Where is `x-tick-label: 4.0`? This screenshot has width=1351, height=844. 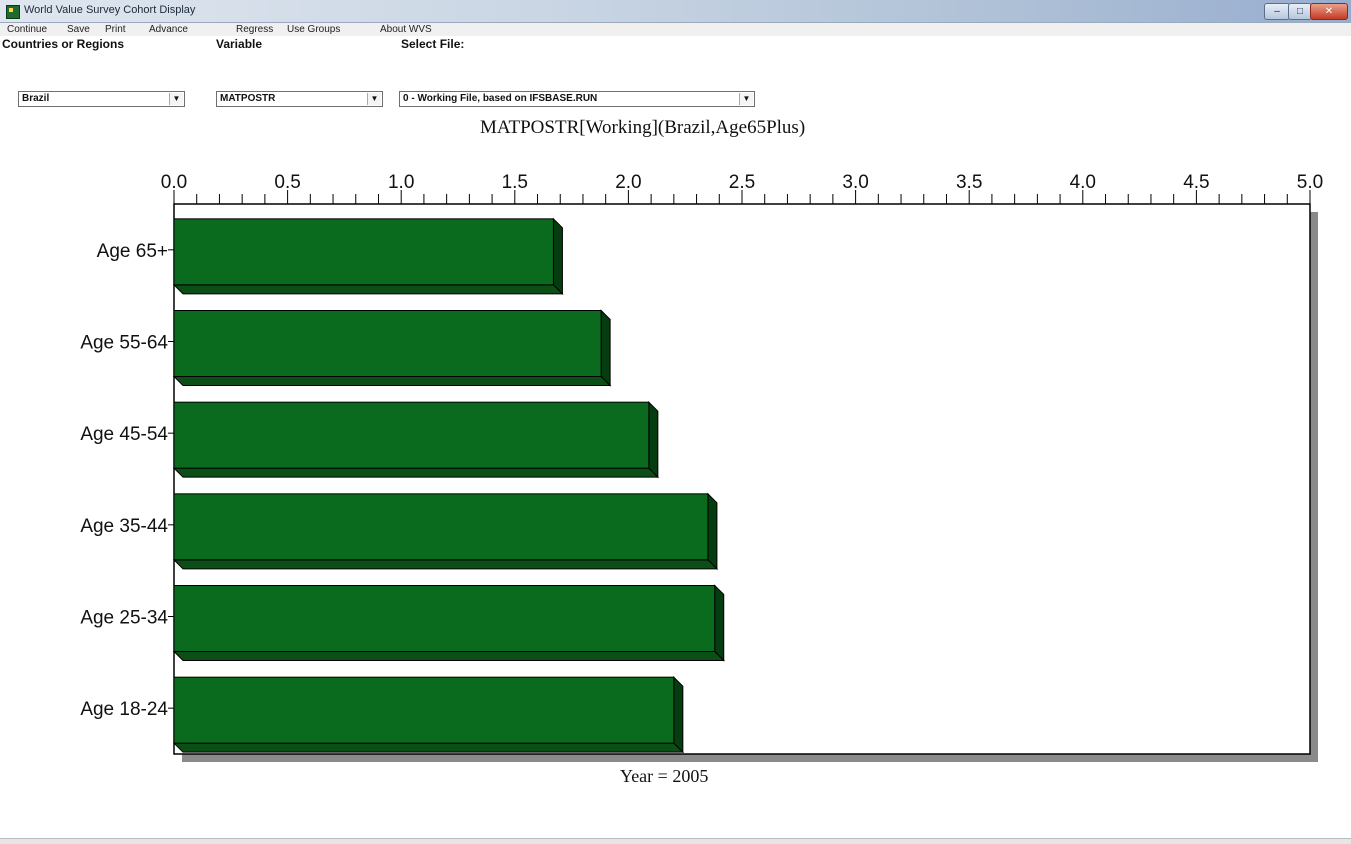
x-tick-label: 4.0 is located at coordinates (1083, 182).